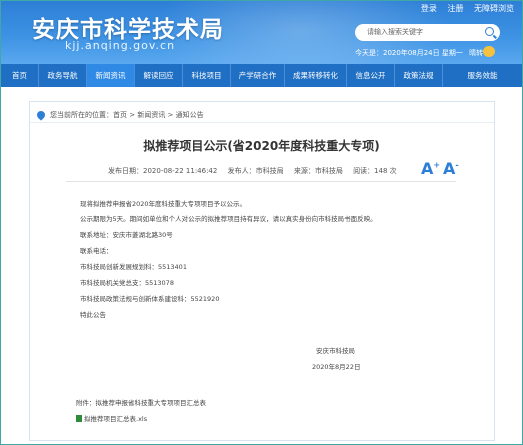 The image size is (523, 445). Describe the element at coordinates (20, 75) in the screenshot. I see `nav-item-home: 首页` at that location.